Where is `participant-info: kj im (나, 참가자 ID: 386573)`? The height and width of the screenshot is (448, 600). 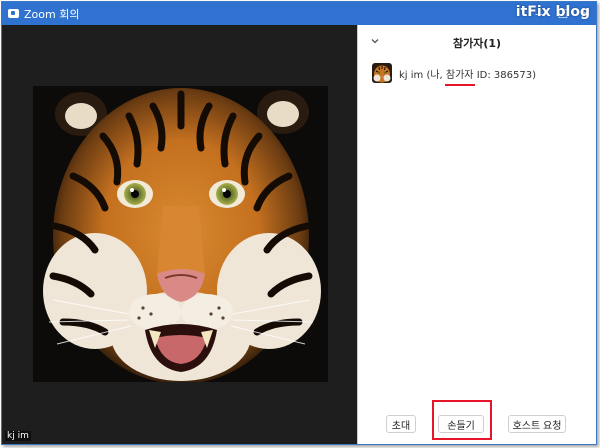
participant-info: kj im (나, 참가자 ID: 386573) is located at coordinates (467, 76).